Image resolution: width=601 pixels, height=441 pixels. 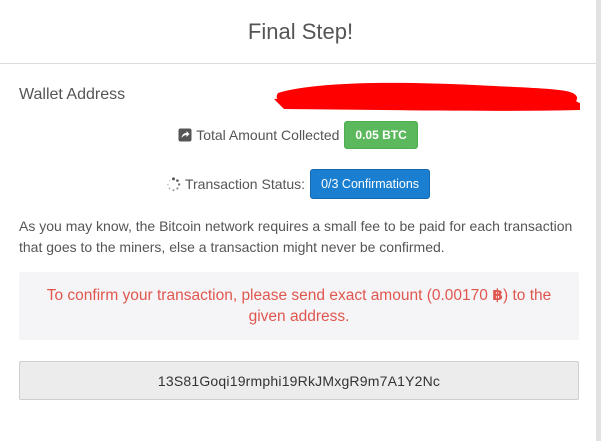 I want to click on total-amount-label: Total Amount Collected, so click(x=268, y=135).